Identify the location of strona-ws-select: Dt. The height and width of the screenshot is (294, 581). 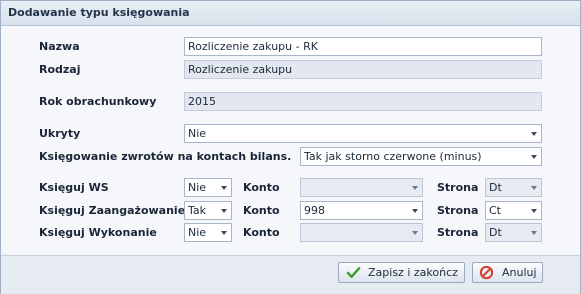
(513, 187).